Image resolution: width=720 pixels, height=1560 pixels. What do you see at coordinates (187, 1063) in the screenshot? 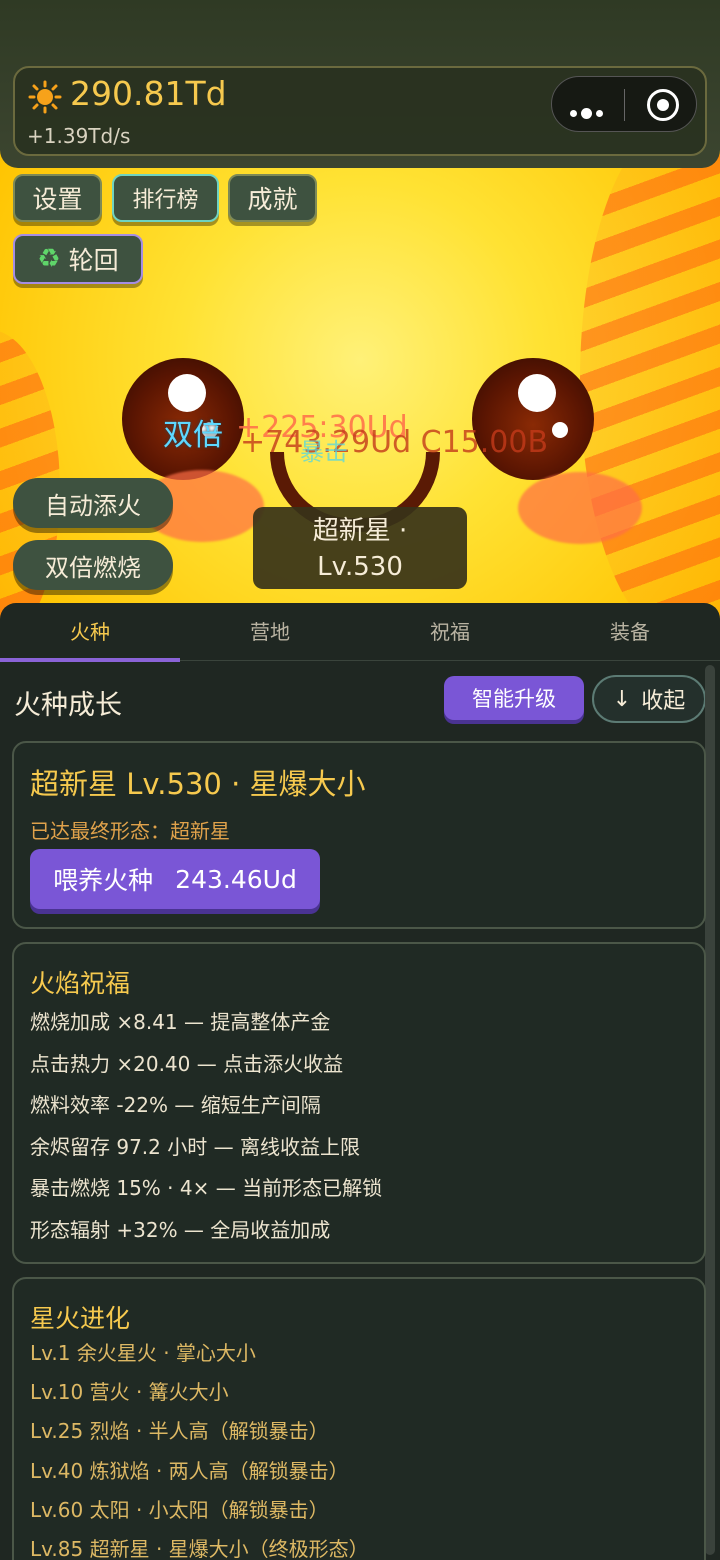
I see `blessing-item: 点击热力 ×20.40 — 点击添火收益` at bounding box center [187, 1063].